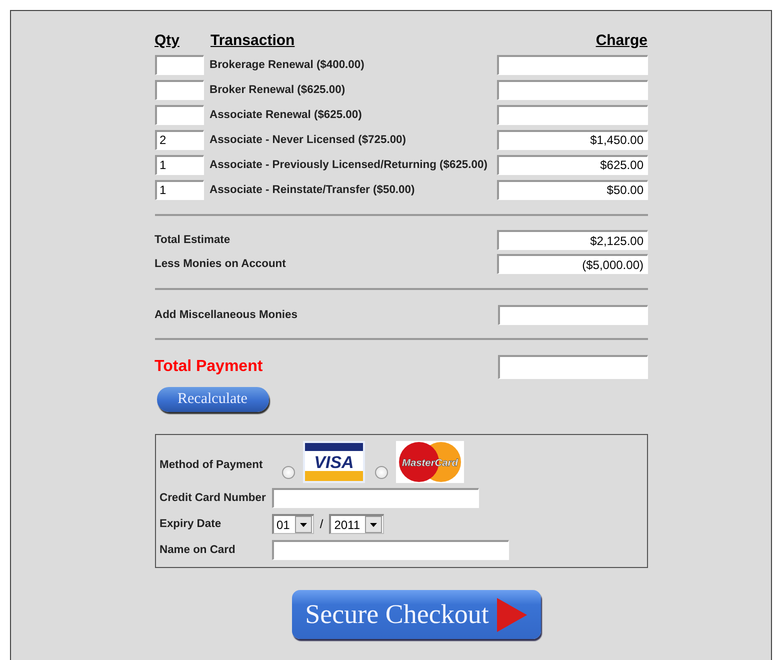 The image size is (776, 660). I want to click on total-payment-label: Total Payment, so click(209, 367).